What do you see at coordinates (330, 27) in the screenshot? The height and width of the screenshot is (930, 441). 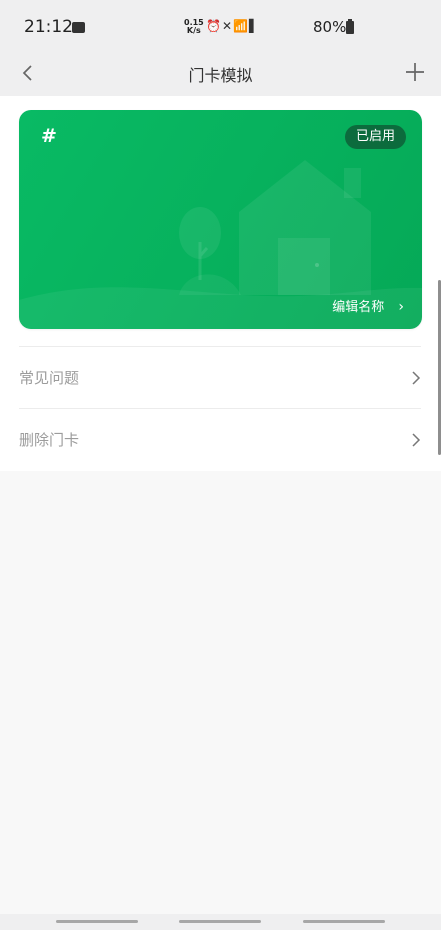 I see `battery-percent: 80%` at bounding box center [330, 27].